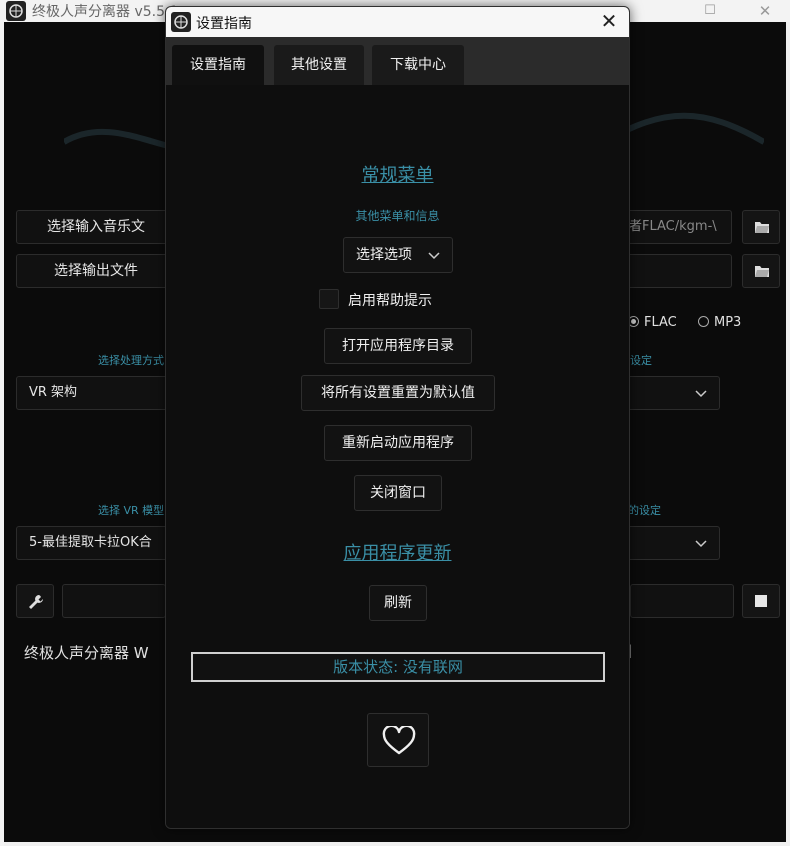 This screenshot has width=790, height=846. I want to click on radio-unselected-icon, so click(703, 321).